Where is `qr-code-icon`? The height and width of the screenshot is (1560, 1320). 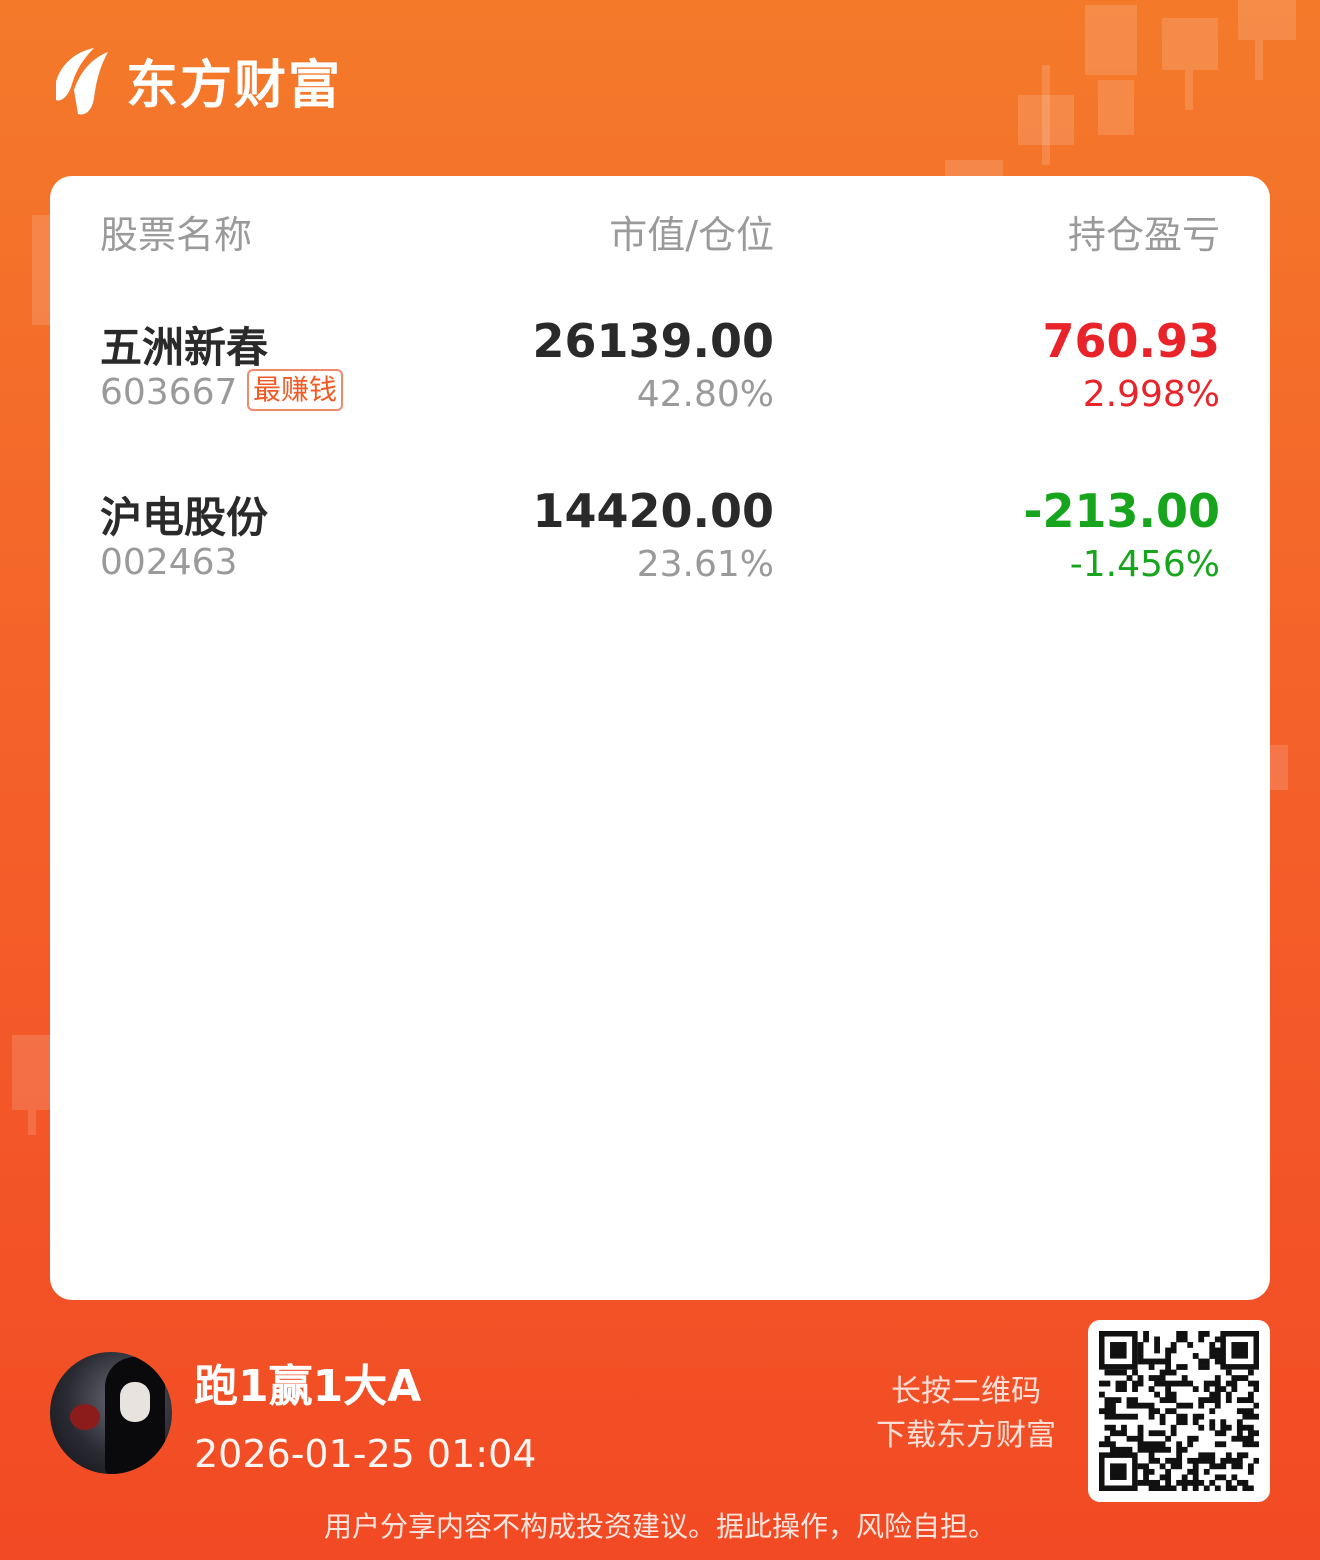
qr-code-icon is located at coordinates (1179, 1411).